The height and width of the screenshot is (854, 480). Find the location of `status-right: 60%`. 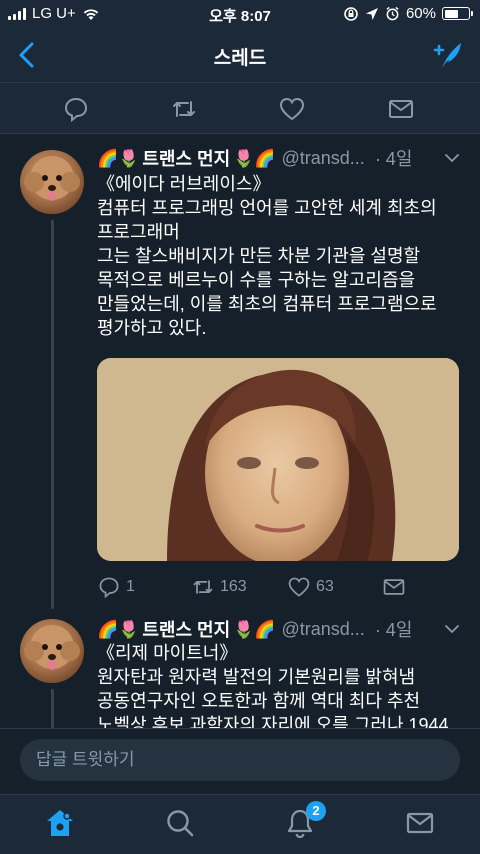

status-right: 60% is located at coordinates (408, 13).